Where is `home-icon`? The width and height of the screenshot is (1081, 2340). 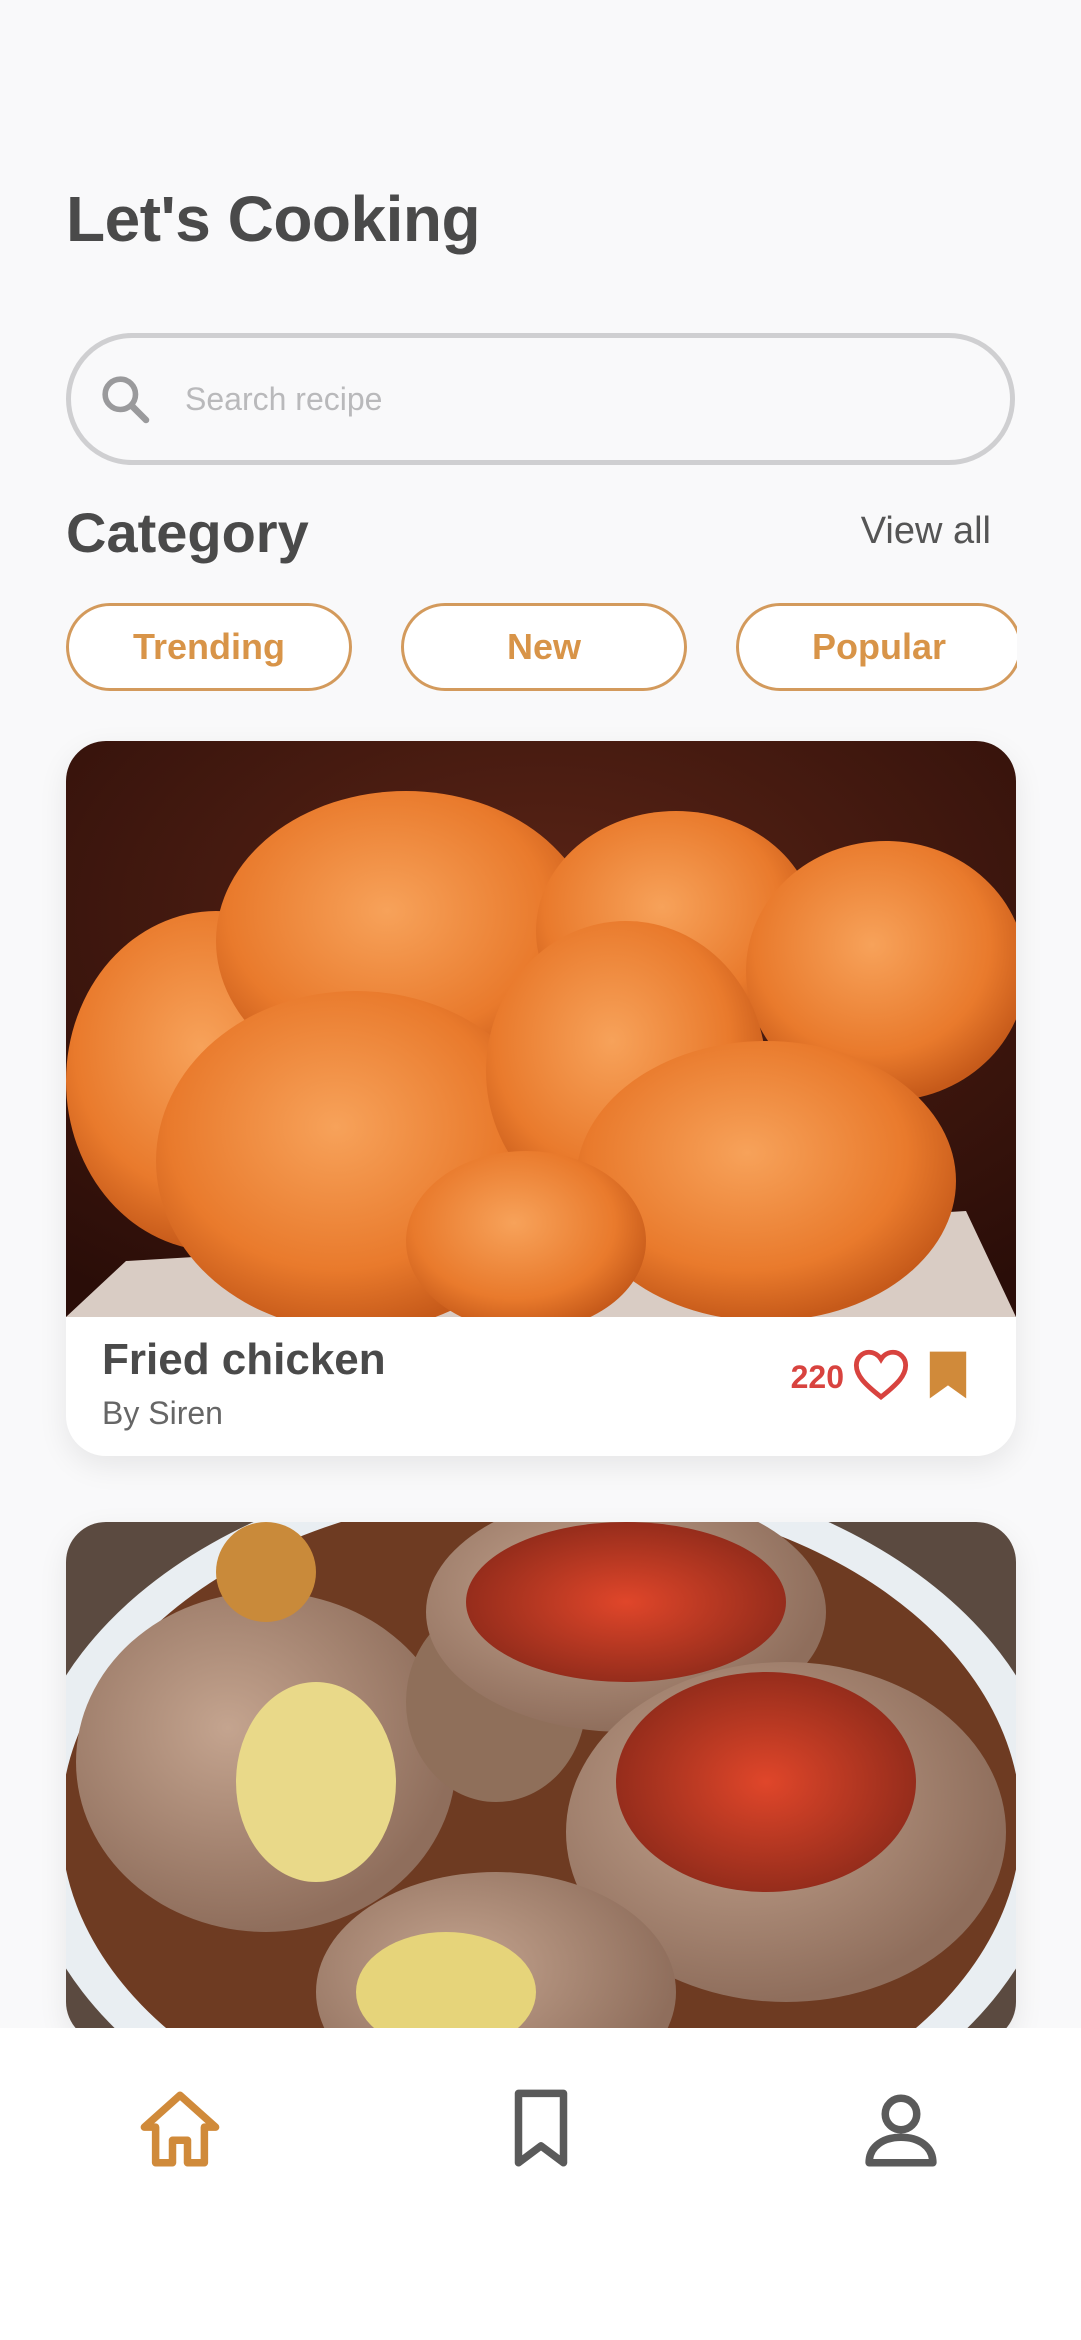
home-icon is located at coordinates (180, 2129).